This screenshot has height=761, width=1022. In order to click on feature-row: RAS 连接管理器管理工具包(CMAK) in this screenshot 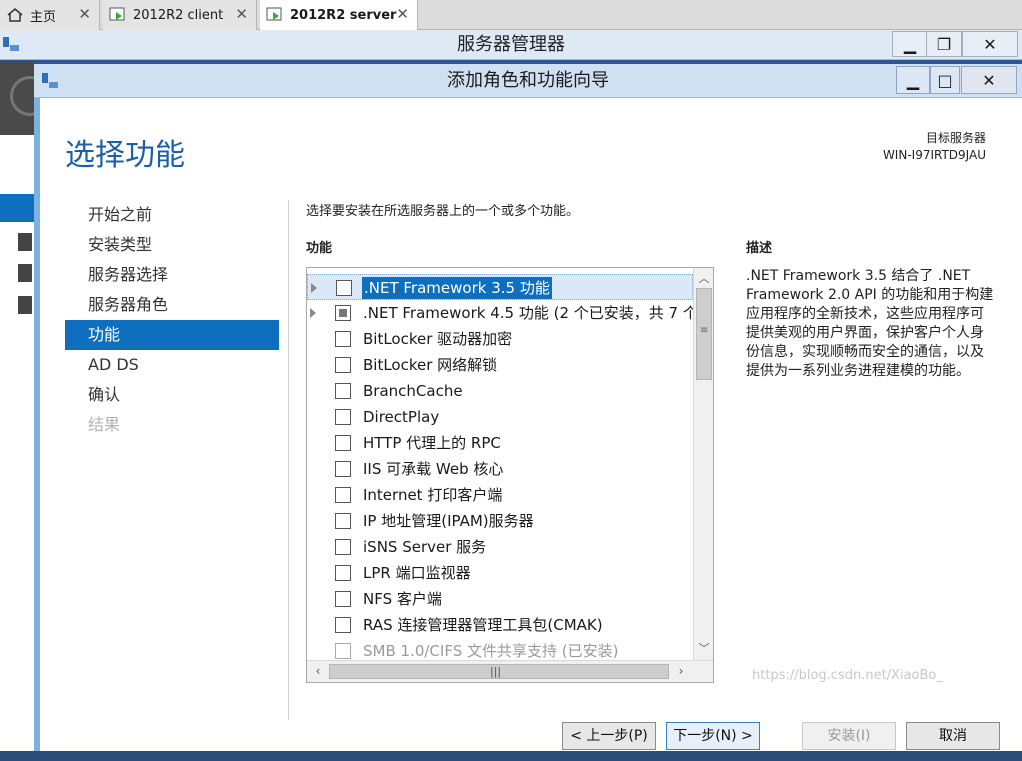, I will do `click(500, 625)`.